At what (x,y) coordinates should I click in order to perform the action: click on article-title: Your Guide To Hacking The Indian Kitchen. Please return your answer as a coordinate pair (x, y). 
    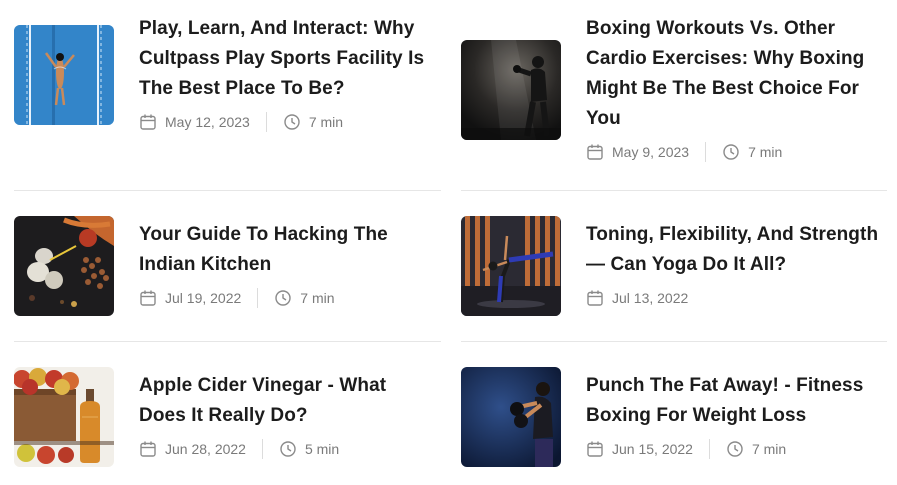
    Looking at the image, I should click on (284, 250).